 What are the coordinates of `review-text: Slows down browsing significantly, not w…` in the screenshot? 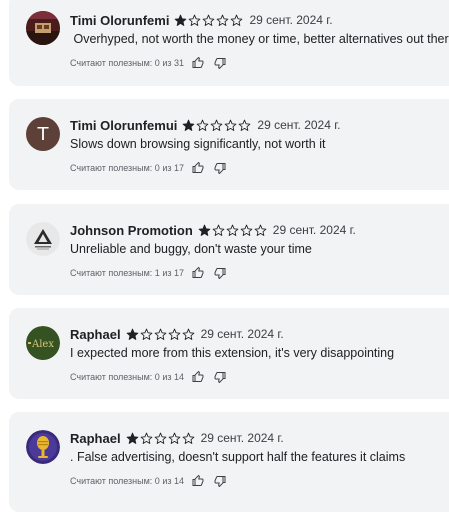 It's located at (198, 144).